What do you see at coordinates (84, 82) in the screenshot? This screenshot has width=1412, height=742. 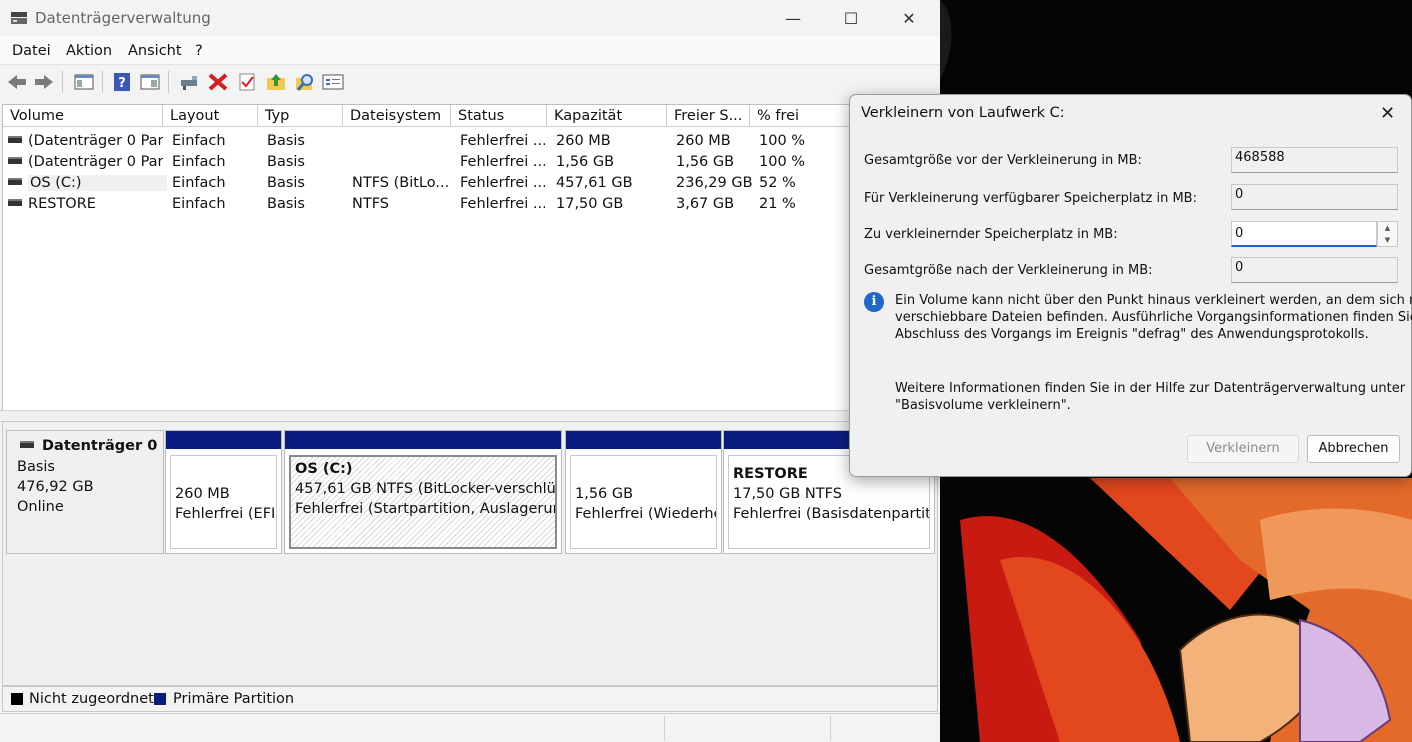 I see `console-tree-icon` at bounding box center [84, 82].